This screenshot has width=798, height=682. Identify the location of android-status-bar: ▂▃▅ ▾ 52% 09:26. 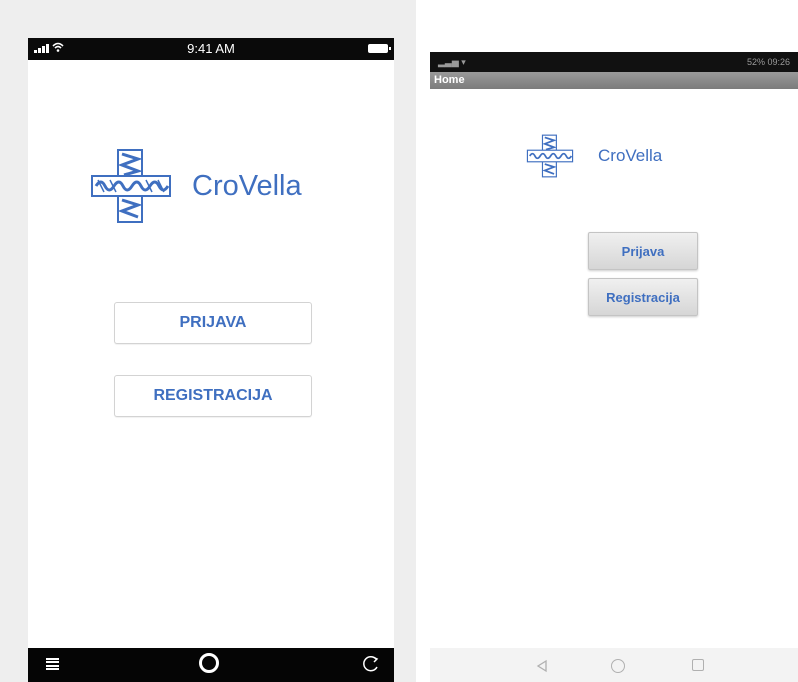
(614, 62).